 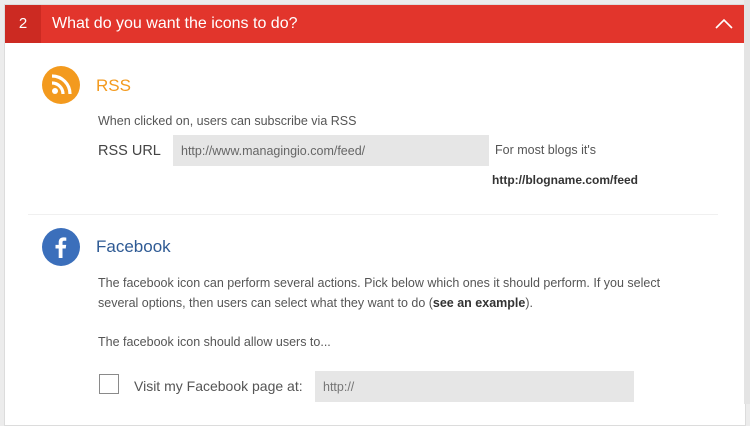 I want to click on rss-title: RSS, so click(x=113, y=85).